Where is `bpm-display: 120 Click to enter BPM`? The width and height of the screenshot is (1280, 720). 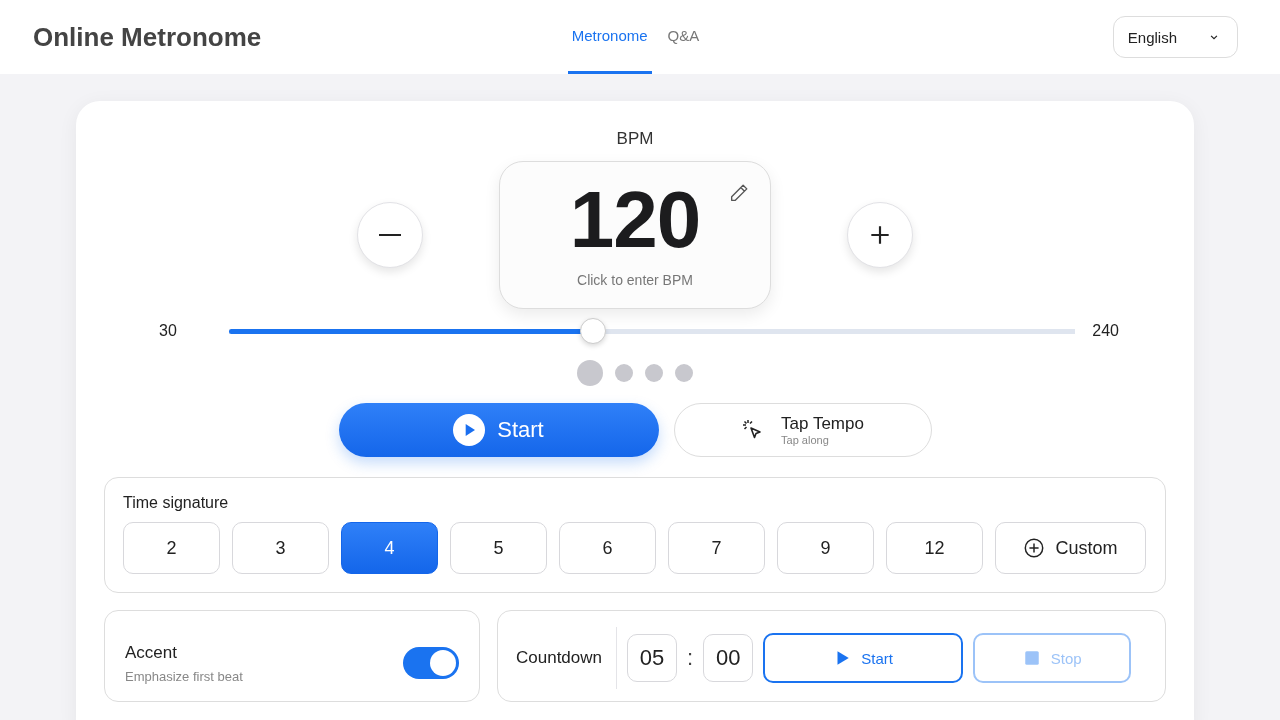
bpm-display: 120 Click to enter BPM is located at coordinates (635, 235).